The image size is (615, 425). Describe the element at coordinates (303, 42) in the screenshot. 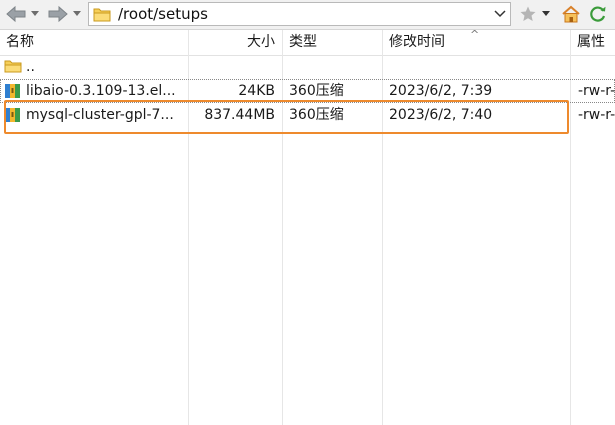

I see `column-header-type: 类型` at that location.